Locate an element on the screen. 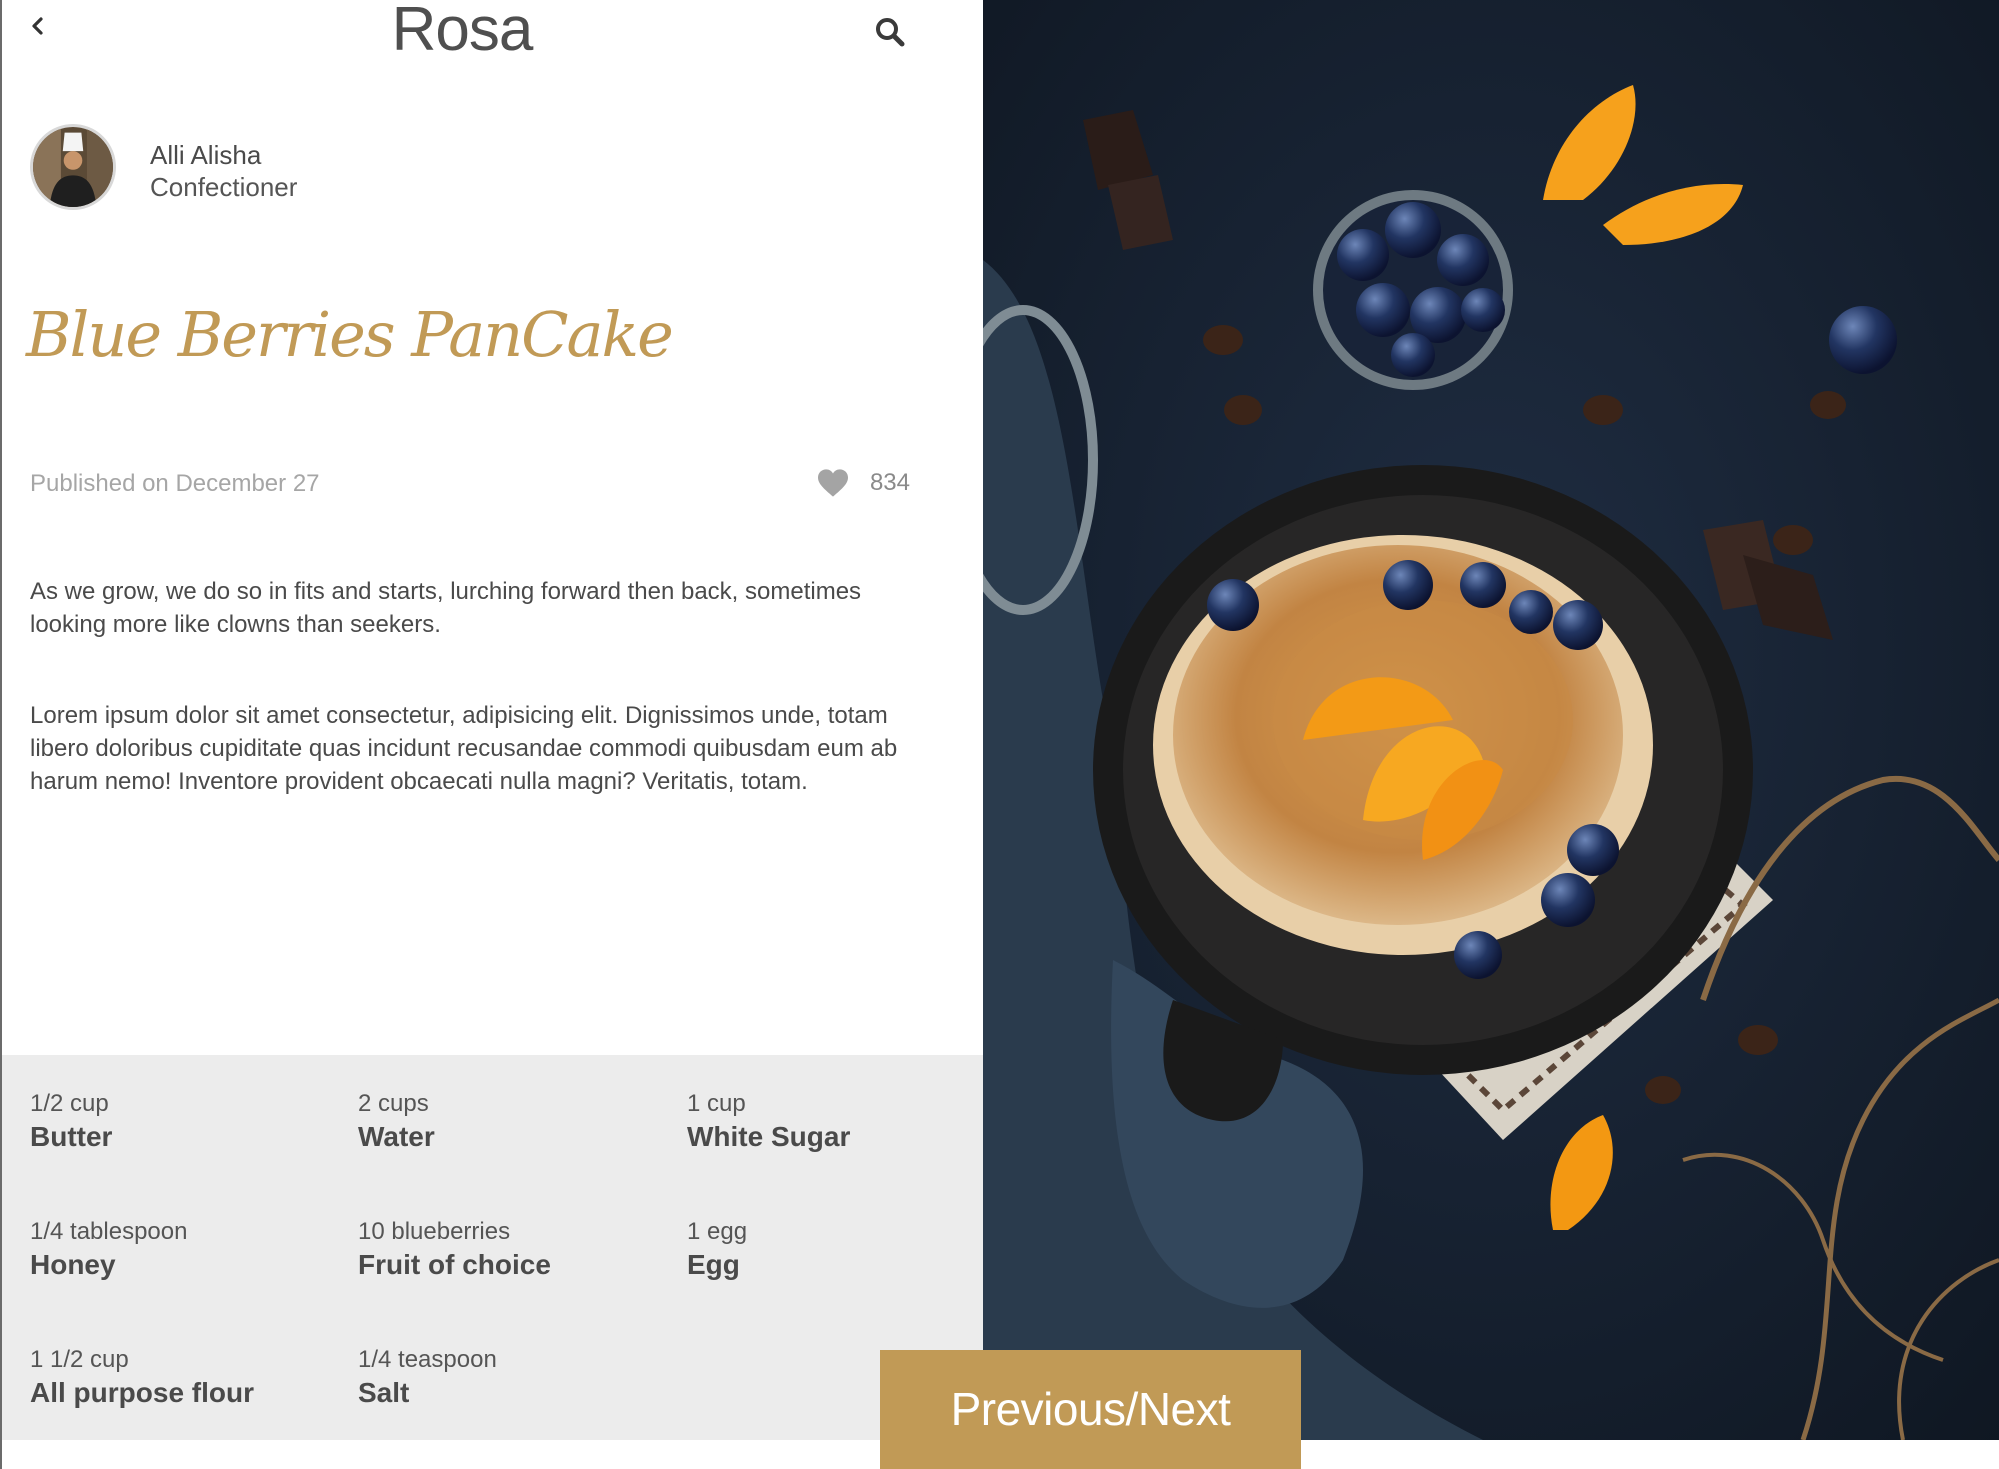 This screenshot has height=1469, width=1999. ingredient-name: Honey is located at coordinates (73, 1264).